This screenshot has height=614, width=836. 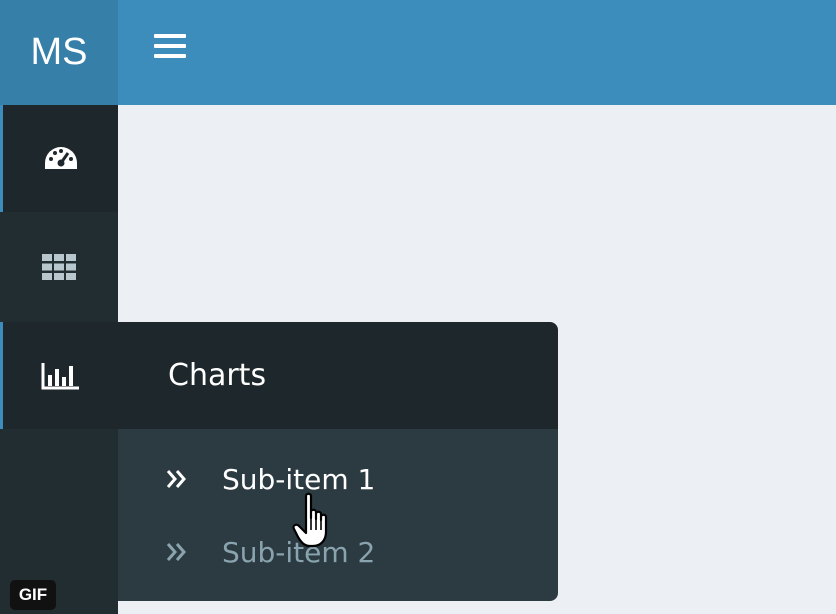 What do you see at coordinates (338, 375) in the screenshot?
I see `charts-flyout-header: Charts` at bounding box center [338, 375].